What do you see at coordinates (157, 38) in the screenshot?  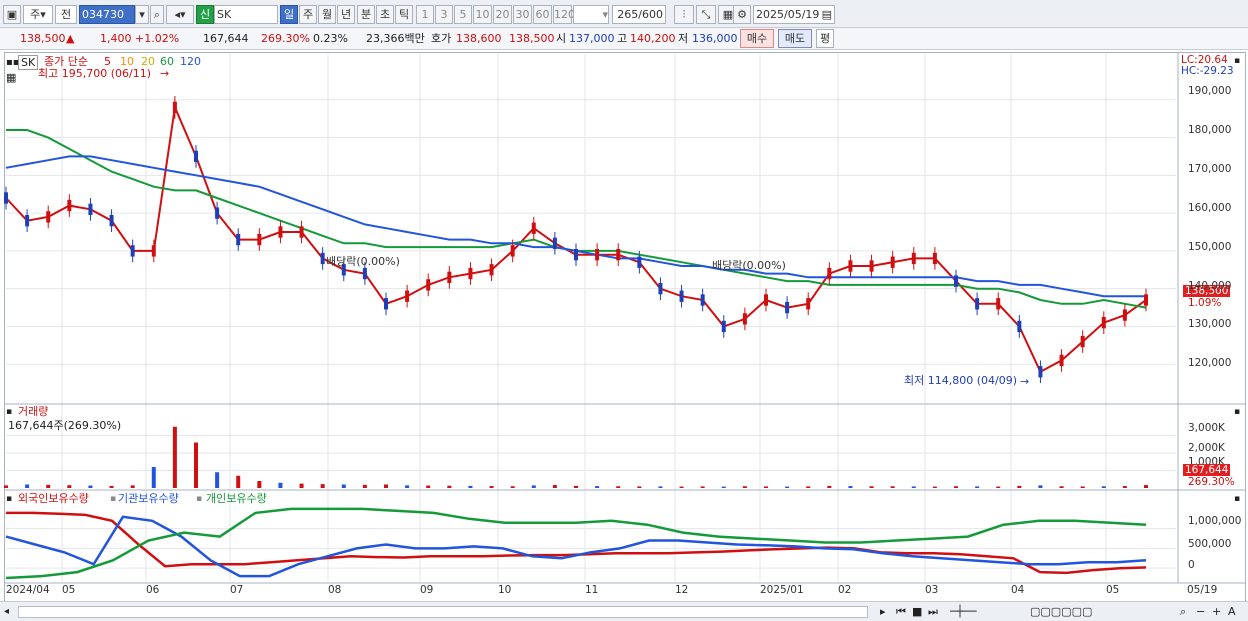 I see `change-pct: +1.02%` at bounding box center [157, 38].